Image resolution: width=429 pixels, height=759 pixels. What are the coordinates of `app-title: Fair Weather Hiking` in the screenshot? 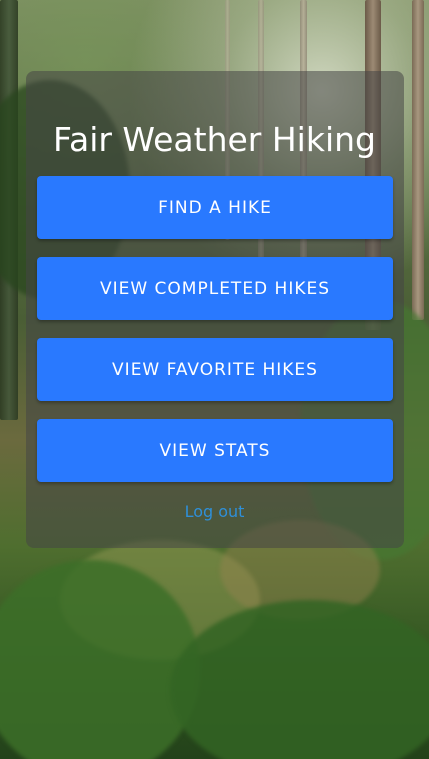 It's located at (214, 139).